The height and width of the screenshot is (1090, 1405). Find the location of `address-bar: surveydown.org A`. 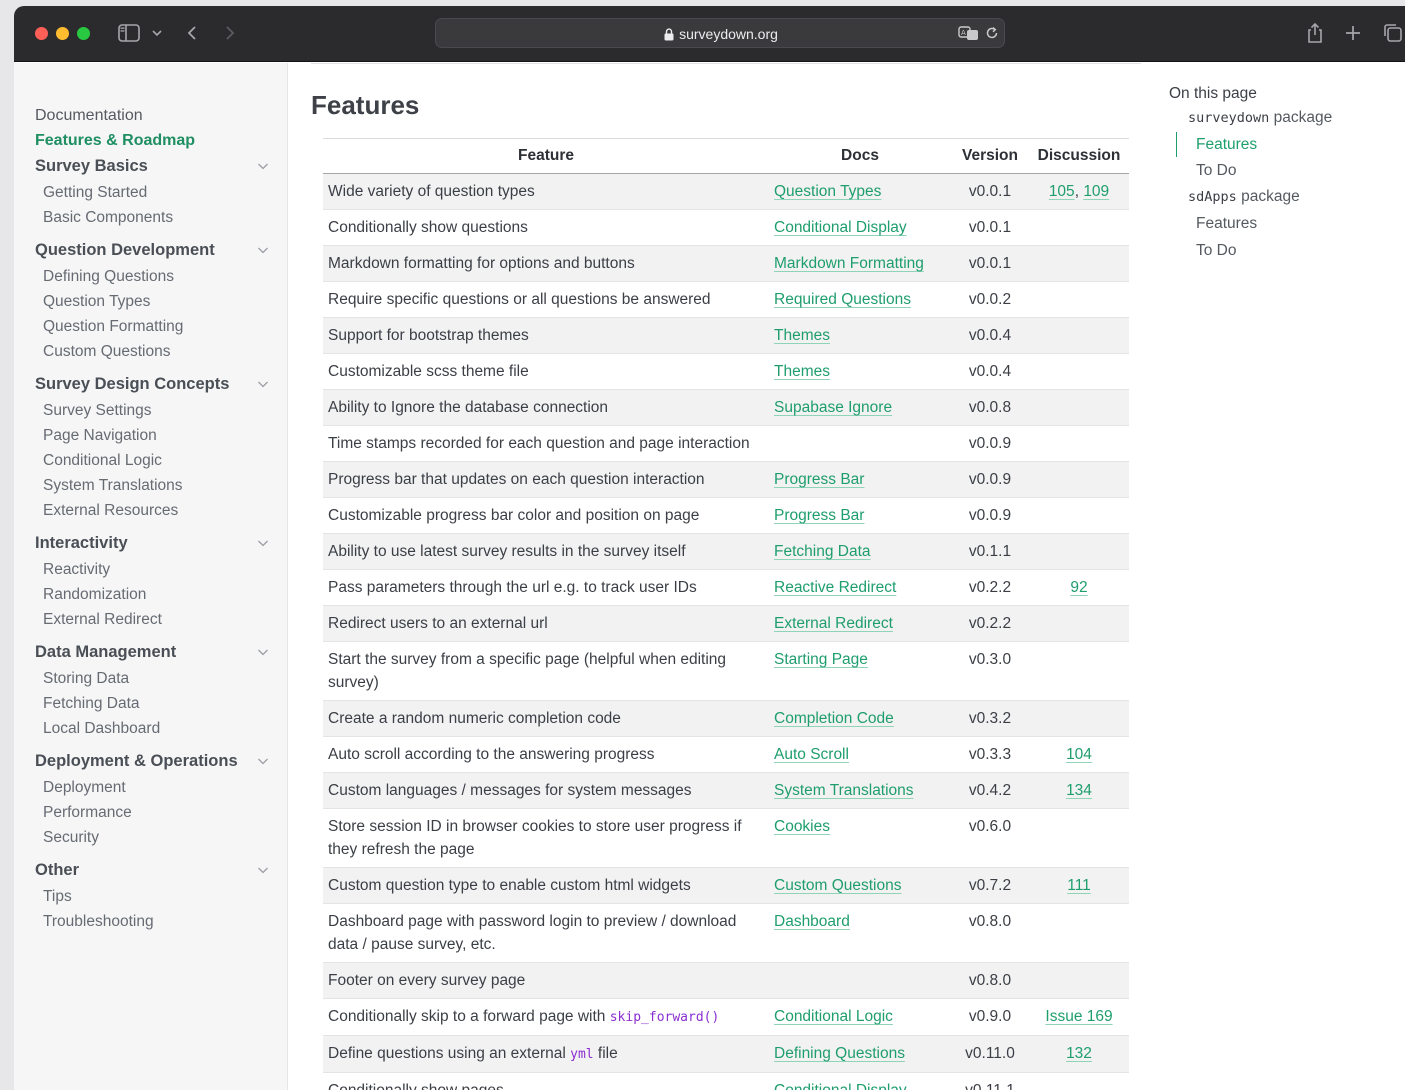

address-bar: surveydown.org A is located at coordinates (720, 33).